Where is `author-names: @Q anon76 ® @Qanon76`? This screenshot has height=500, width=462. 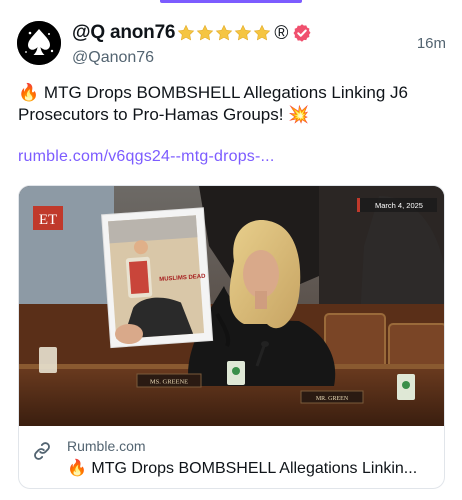 author-names: @Q anon76 ® @Qanon76 is located at coordinates (192, 43).